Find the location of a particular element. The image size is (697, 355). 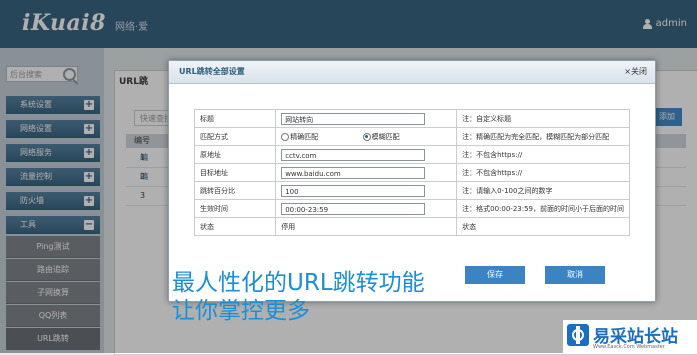

close-button: ×关闭 is located at coordinates (635, 72).